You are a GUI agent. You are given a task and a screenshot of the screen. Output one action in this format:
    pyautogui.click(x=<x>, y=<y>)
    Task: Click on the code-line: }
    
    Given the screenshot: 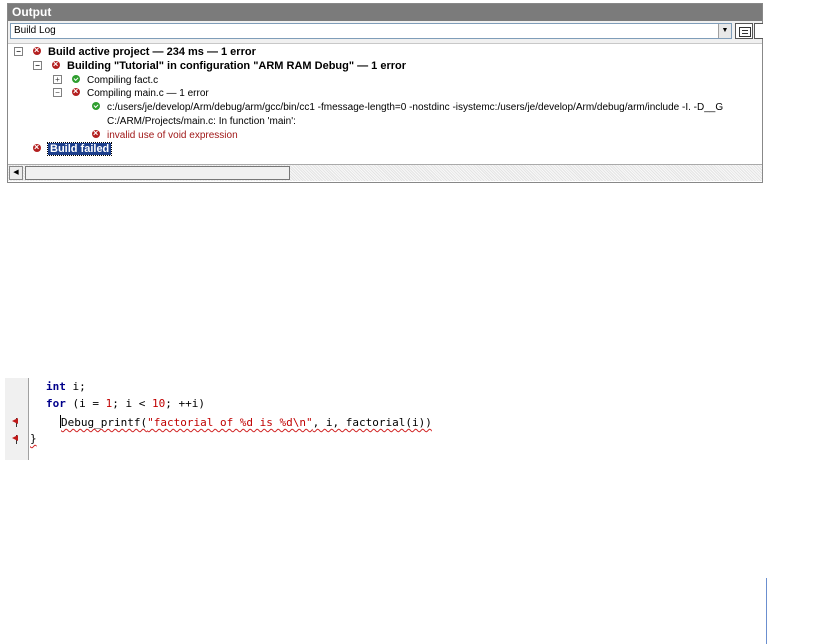 What is the action you would take?
    pyautogui.click(x=33, y=439)
    